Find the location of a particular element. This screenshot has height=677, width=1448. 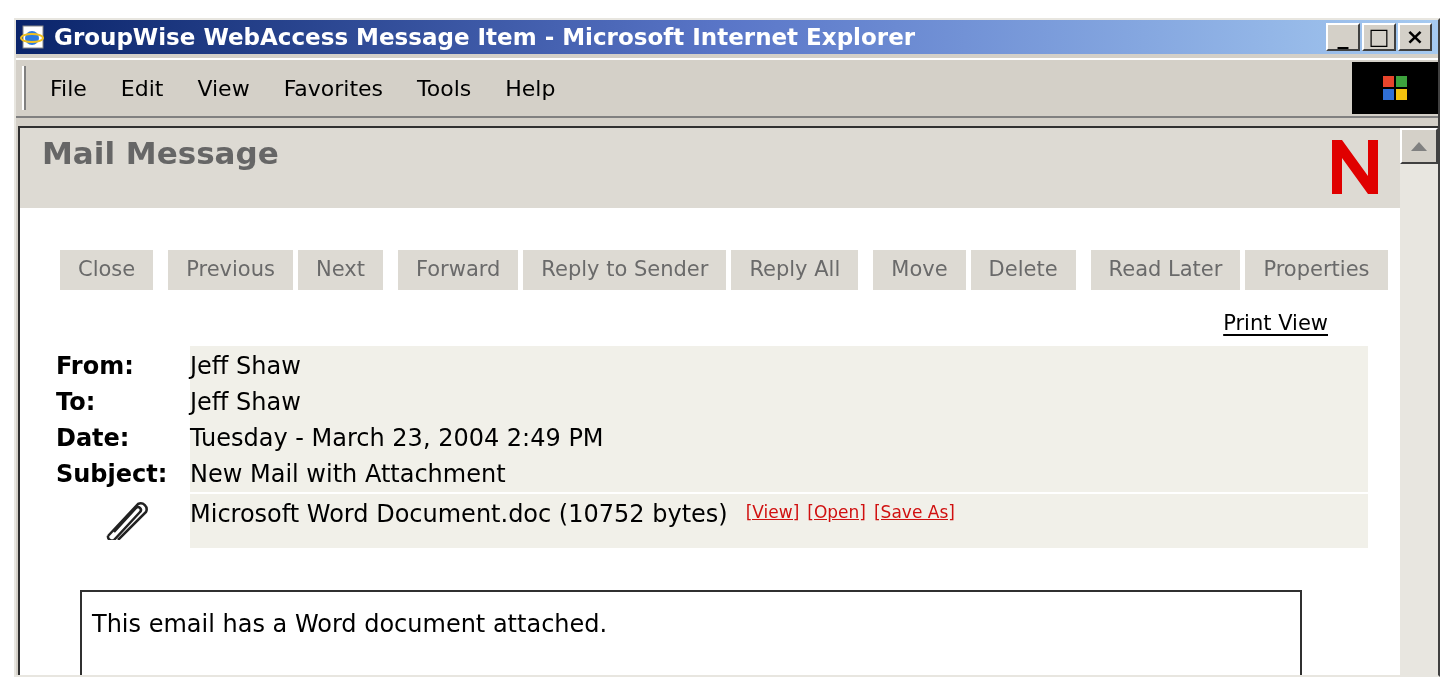

browser-icon is located at coordinates (33, 37).